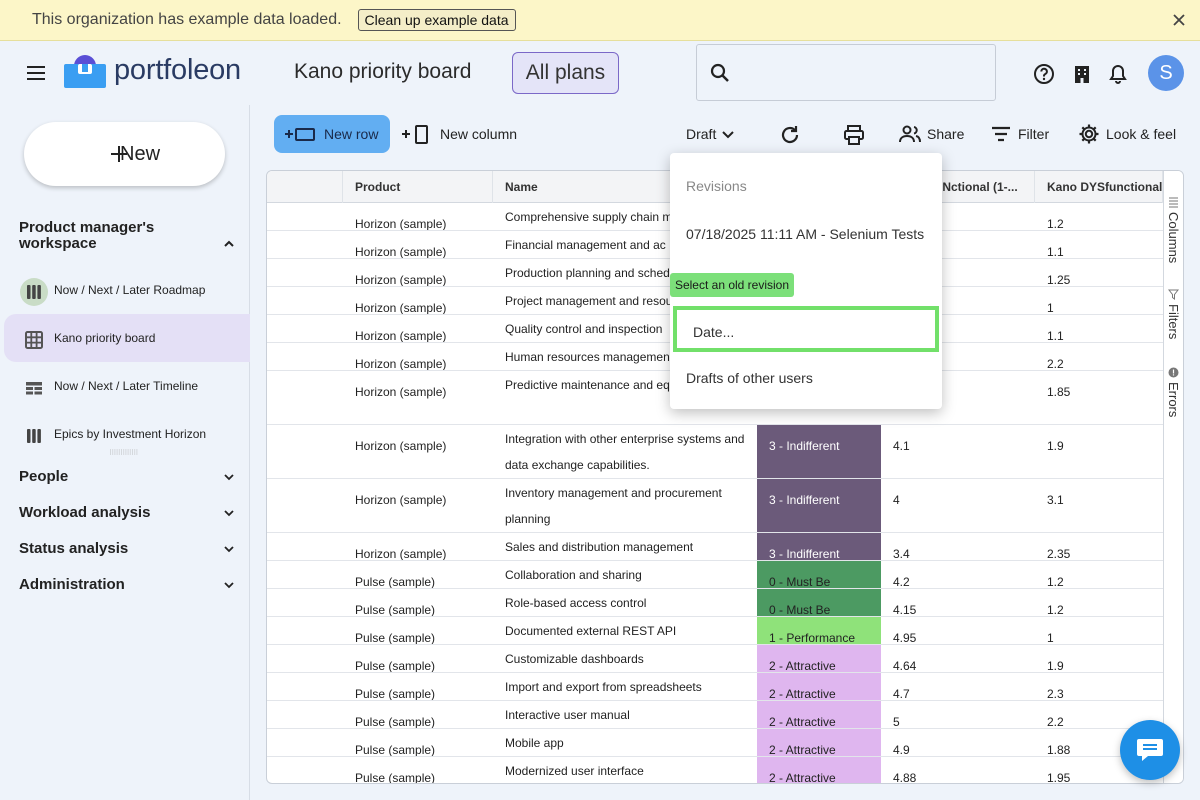 The height and width of the screenshot is (800, 1200). Describe the element at coordinates (625, 602) in the screenshot. I see `name-cell: Role-based access control` at that location.